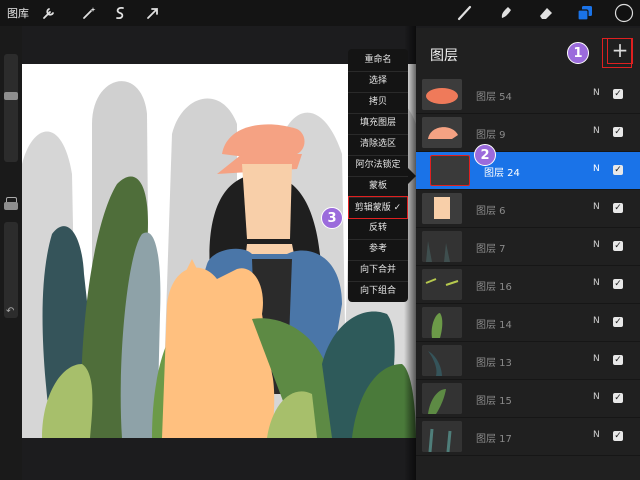  I want to click on menu-item-rename: 重命名, so click(378, 60).